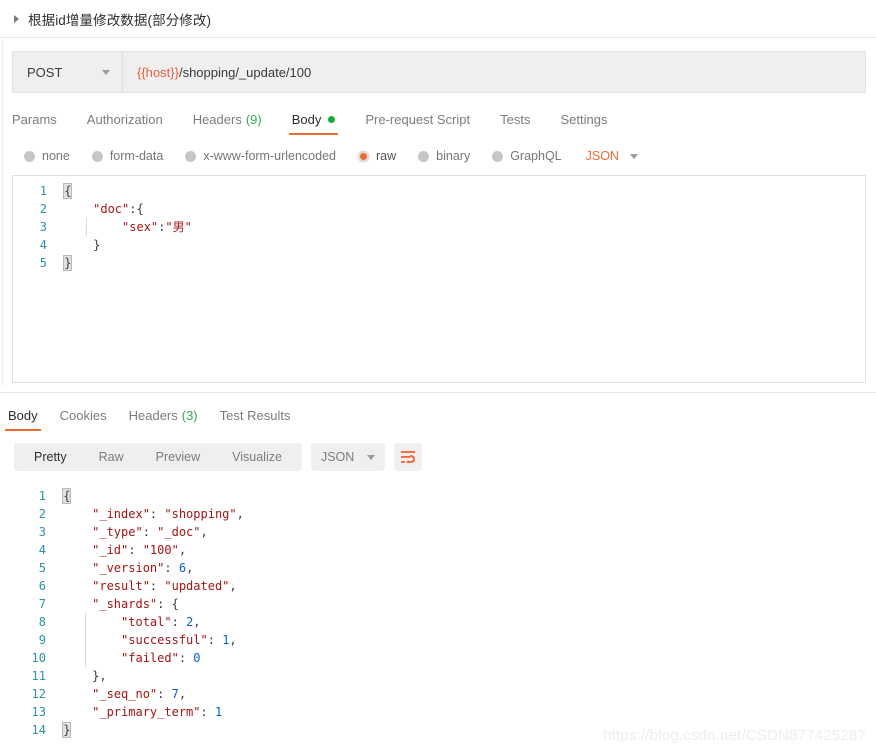 Image resolution: width=876 pixels, height=752 pixels. What do you see at coordinates (515, 123) in the screenshot?
I see `request-tab-tests: Tests` at bounding box center [515, 123].